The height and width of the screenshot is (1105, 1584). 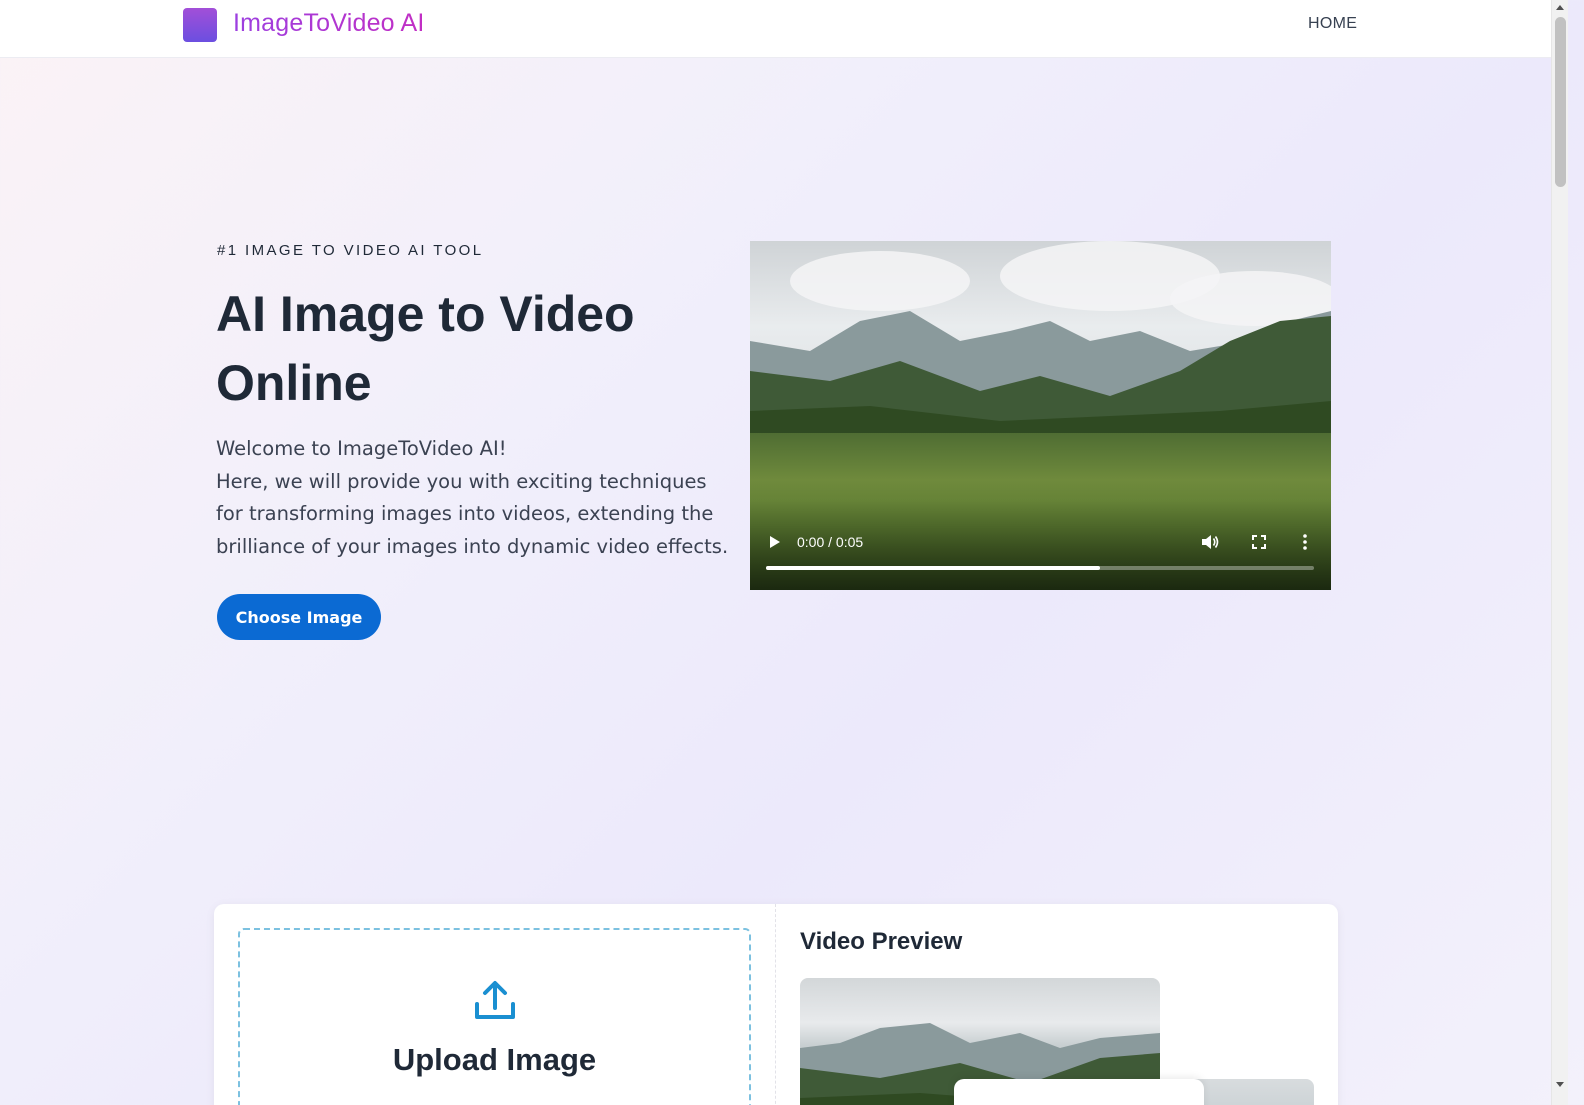 I want to click on video-progress-bar, so click(x=1040, y=568).